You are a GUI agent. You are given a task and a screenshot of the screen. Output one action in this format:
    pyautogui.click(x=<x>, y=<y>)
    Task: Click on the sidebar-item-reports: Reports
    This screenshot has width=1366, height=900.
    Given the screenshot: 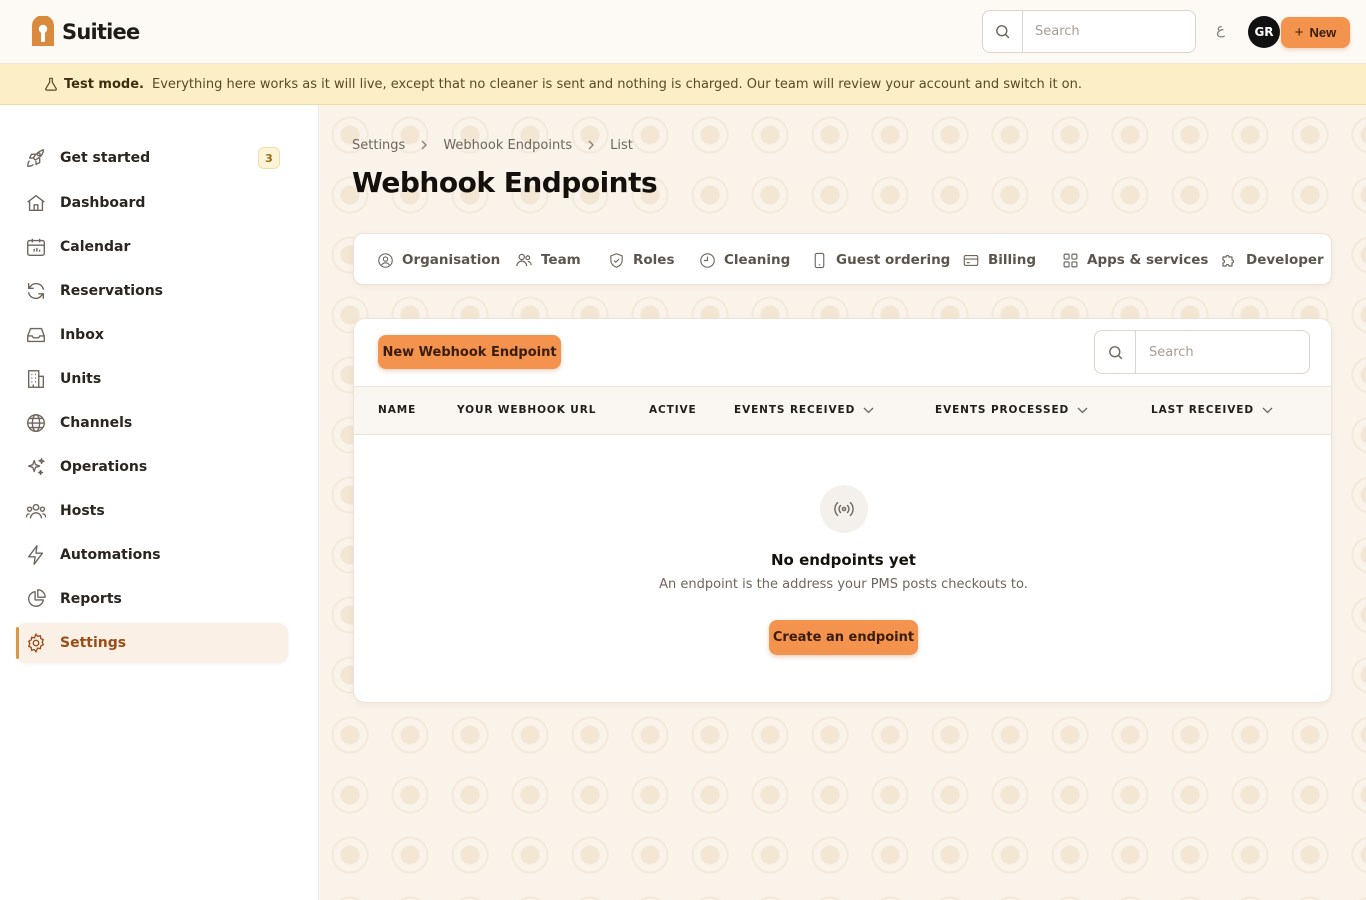 What is the action you would take?
    pyautogui.click(x=152, y=599)
    